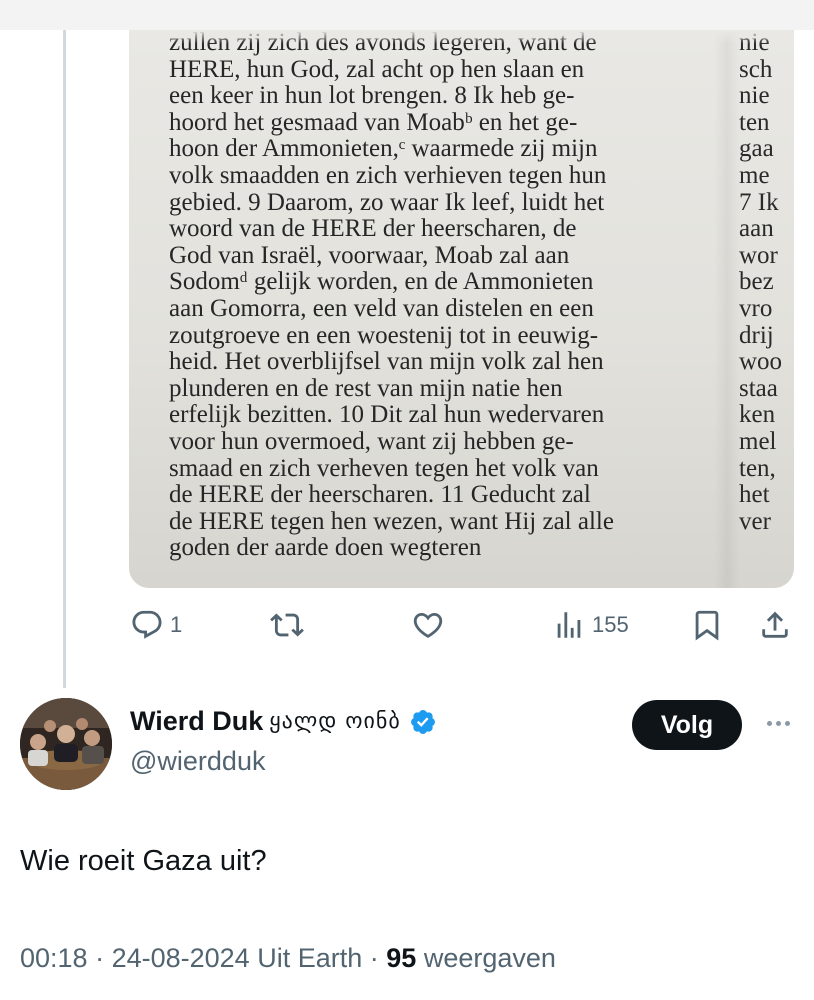 This screenshot has height=1000, width=814. Describe the element at coordinates (335, 721) in the screenshot. I see `author-name-script: ყალდ ოინბ` at that location.